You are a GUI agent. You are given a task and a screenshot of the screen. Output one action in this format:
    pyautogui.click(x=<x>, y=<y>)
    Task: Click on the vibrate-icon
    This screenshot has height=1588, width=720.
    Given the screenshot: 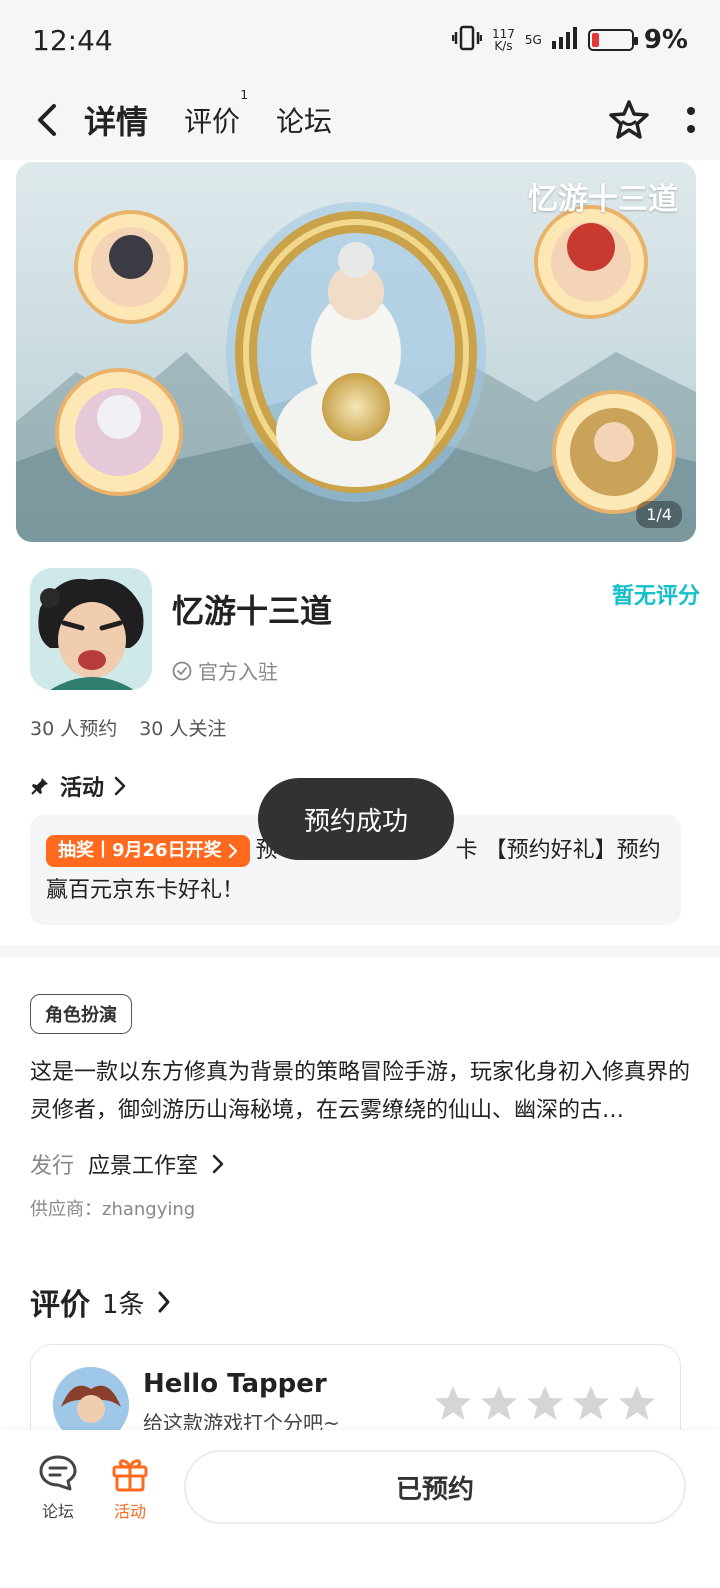 What is the action you would take?
    pyautogui.click(x=467, y=40)
    